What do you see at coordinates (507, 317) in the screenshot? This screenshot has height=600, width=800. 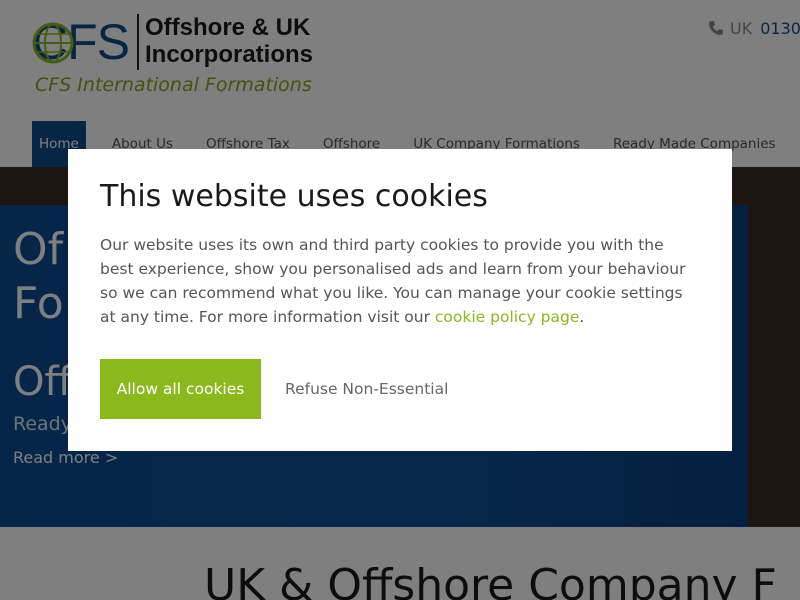 I see `cookie-policy-link: cookie policy page` at bounding box center [507, 317].